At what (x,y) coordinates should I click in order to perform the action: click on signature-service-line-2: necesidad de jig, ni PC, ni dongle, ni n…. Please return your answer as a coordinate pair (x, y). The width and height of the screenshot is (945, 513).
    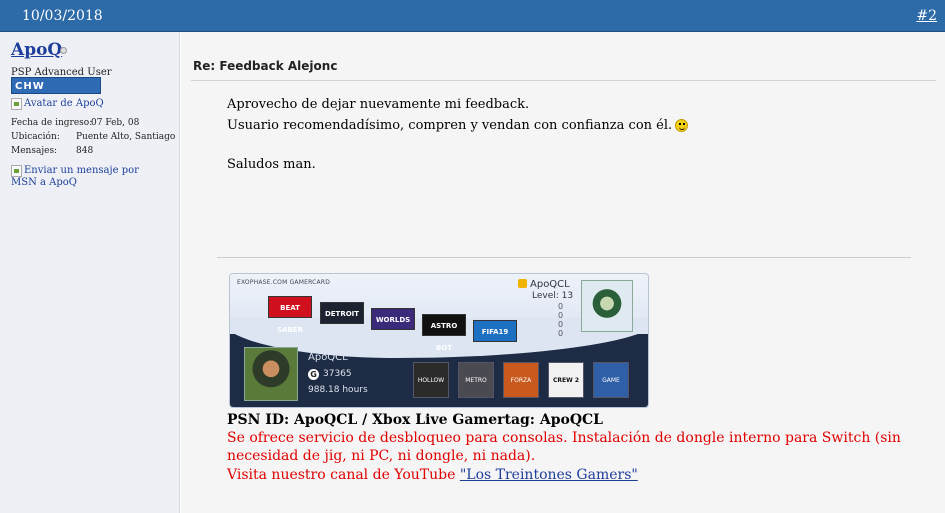
    Looking at the image, I should click on (381, 456).